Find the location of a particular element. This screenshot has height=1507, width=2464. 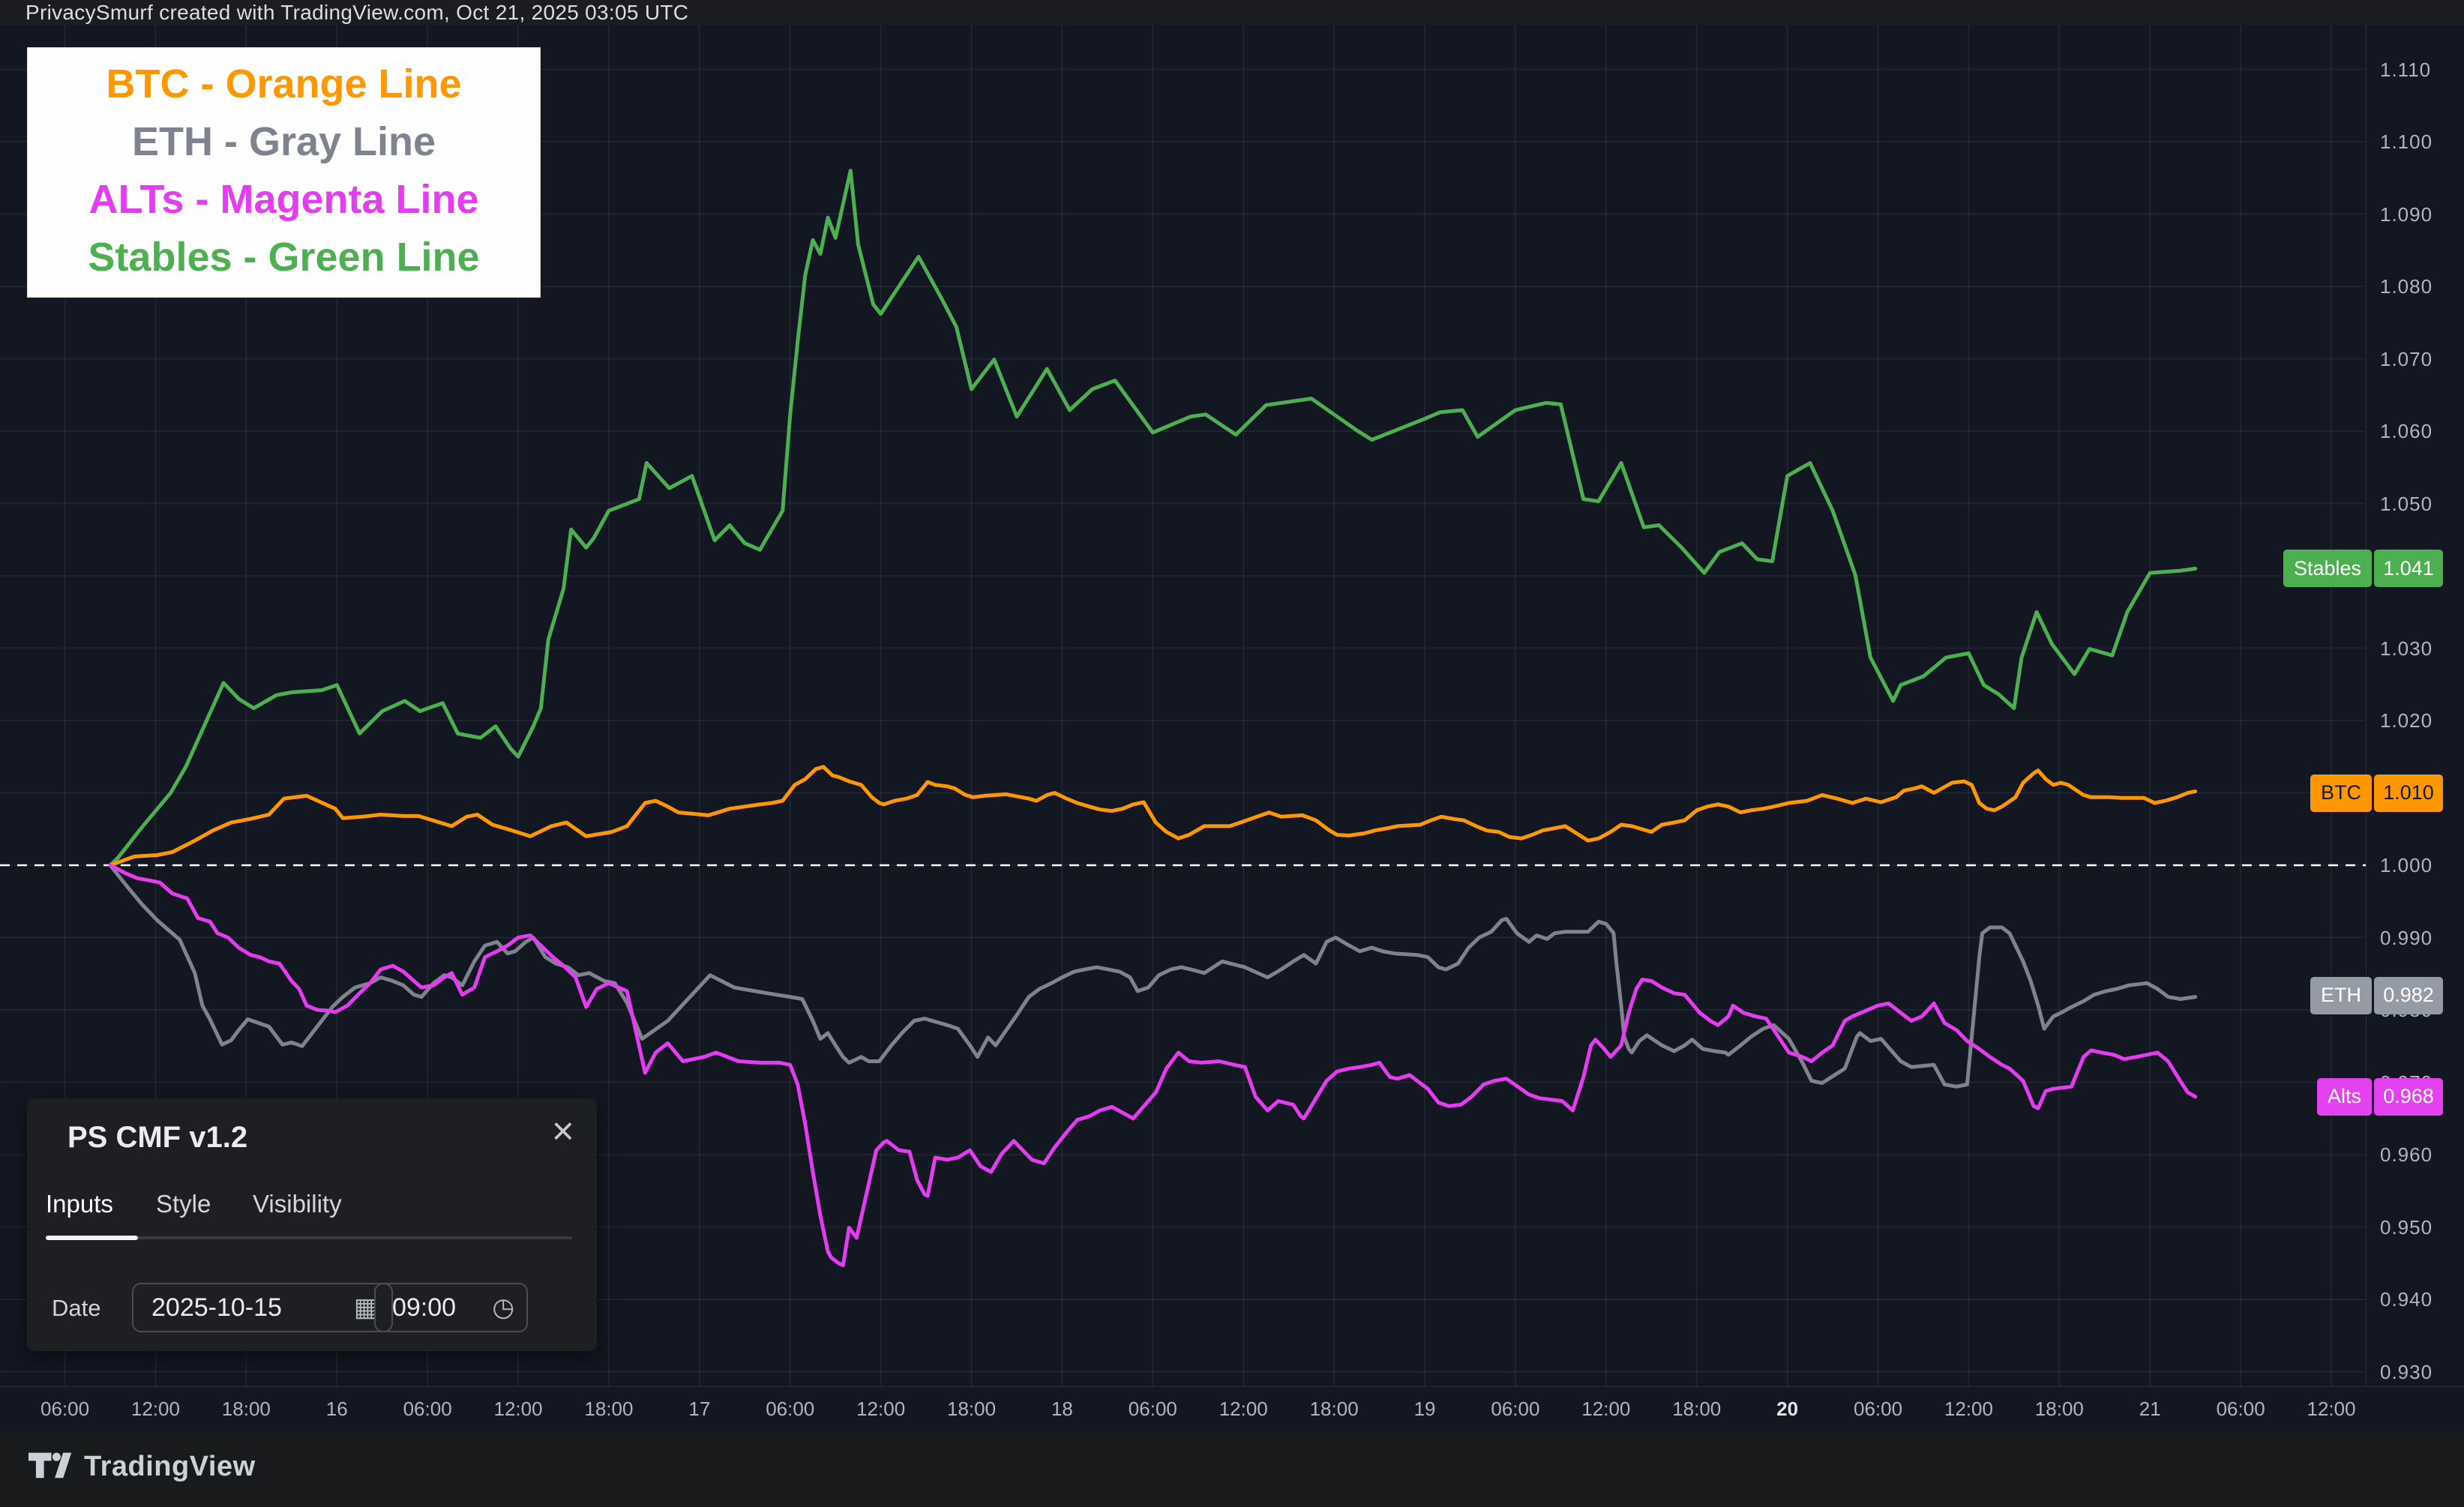

date-value: 2025-10-15 is located at coordinates (216, 1307).